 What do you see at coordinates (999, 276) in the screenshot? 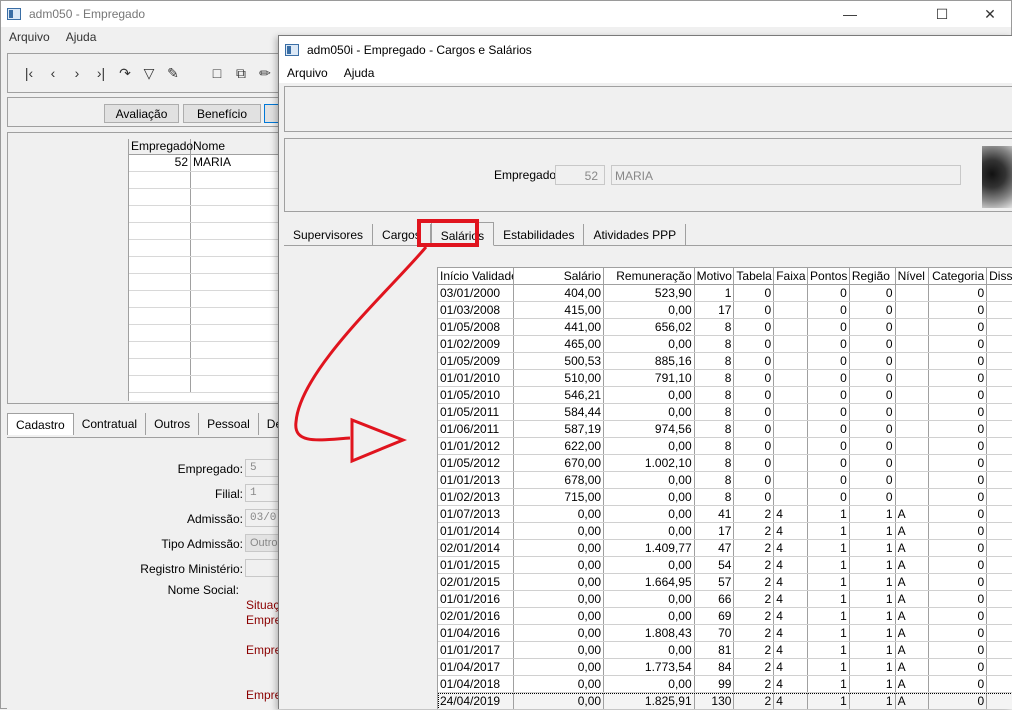
I see `header-dissi: Dissi` at bounding box center [999, 276].